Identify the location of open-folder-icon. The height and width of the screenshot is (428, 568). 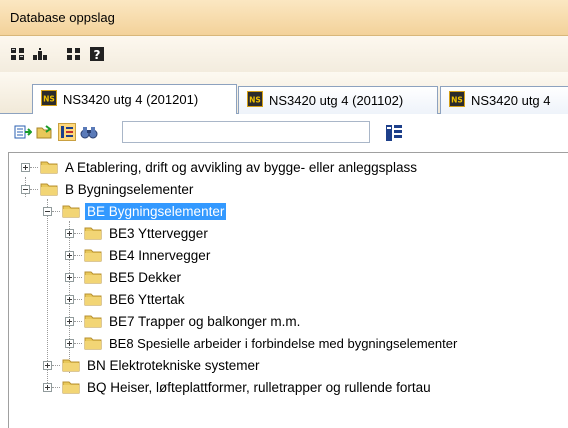
(45, 132).